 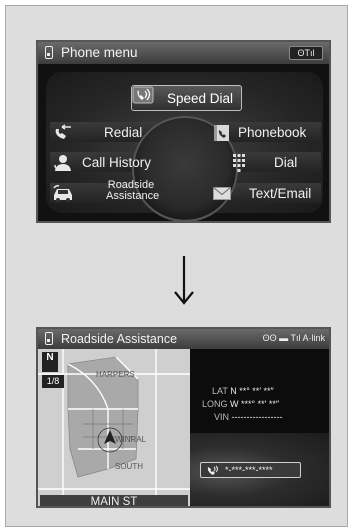 What do you see at coordinates (222, 195) in the screenshot?
I see `envelope-icon` at bounding box center [222, 195].